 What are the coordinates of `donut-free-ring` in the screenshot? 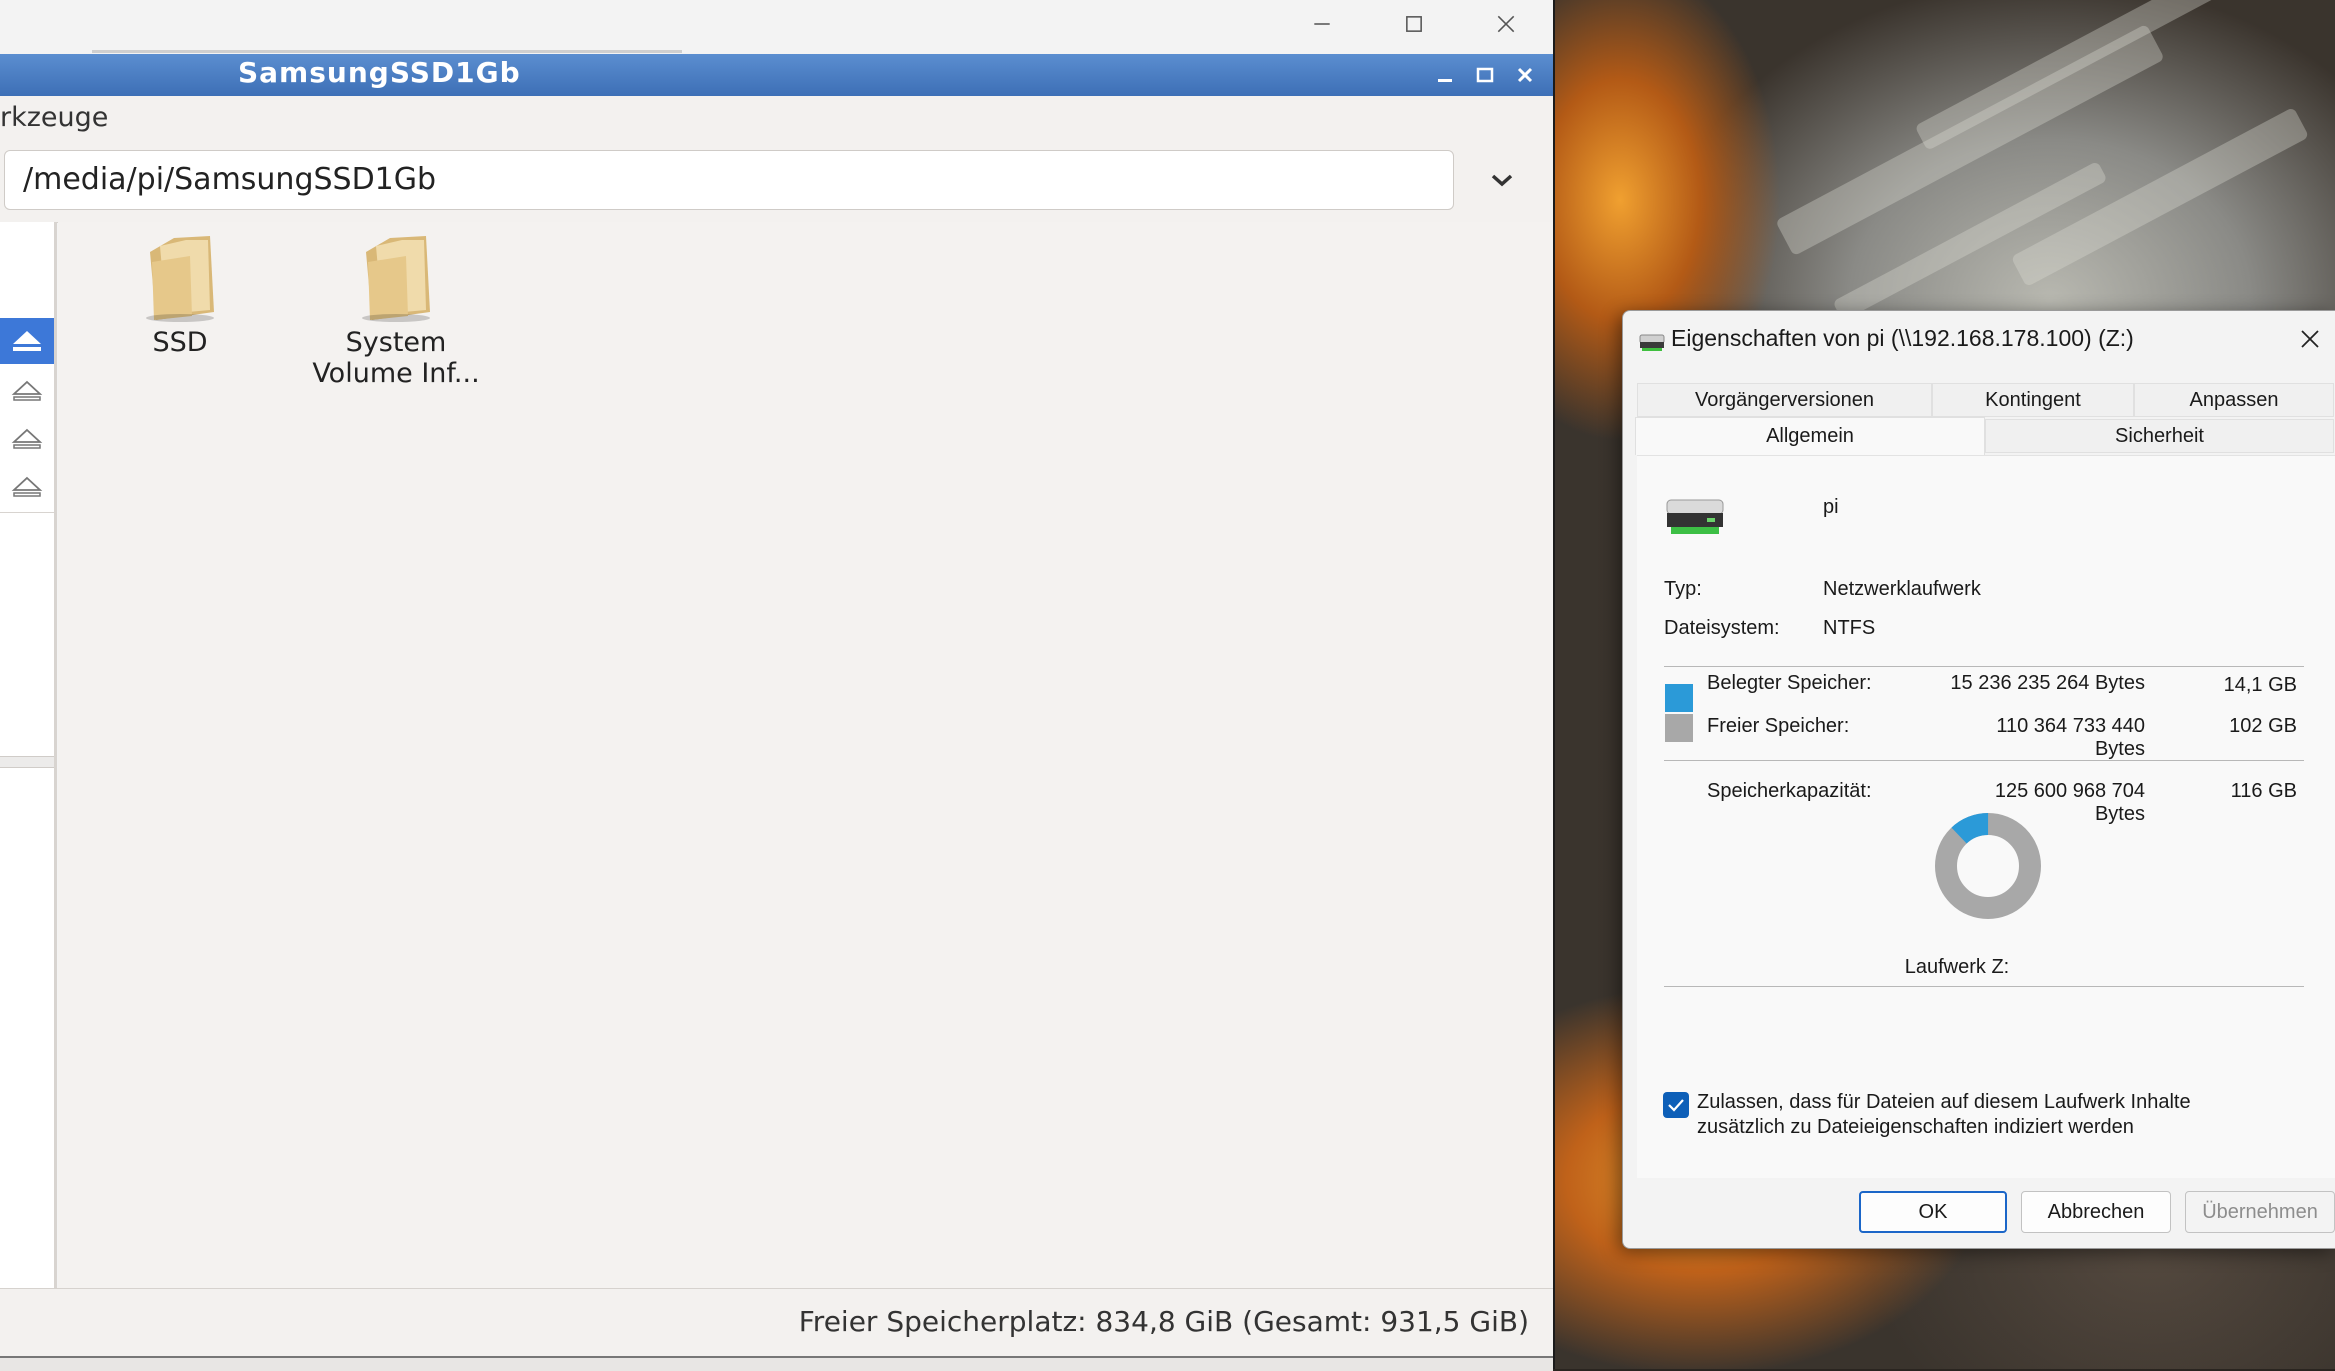 It's located at (1988, 866).